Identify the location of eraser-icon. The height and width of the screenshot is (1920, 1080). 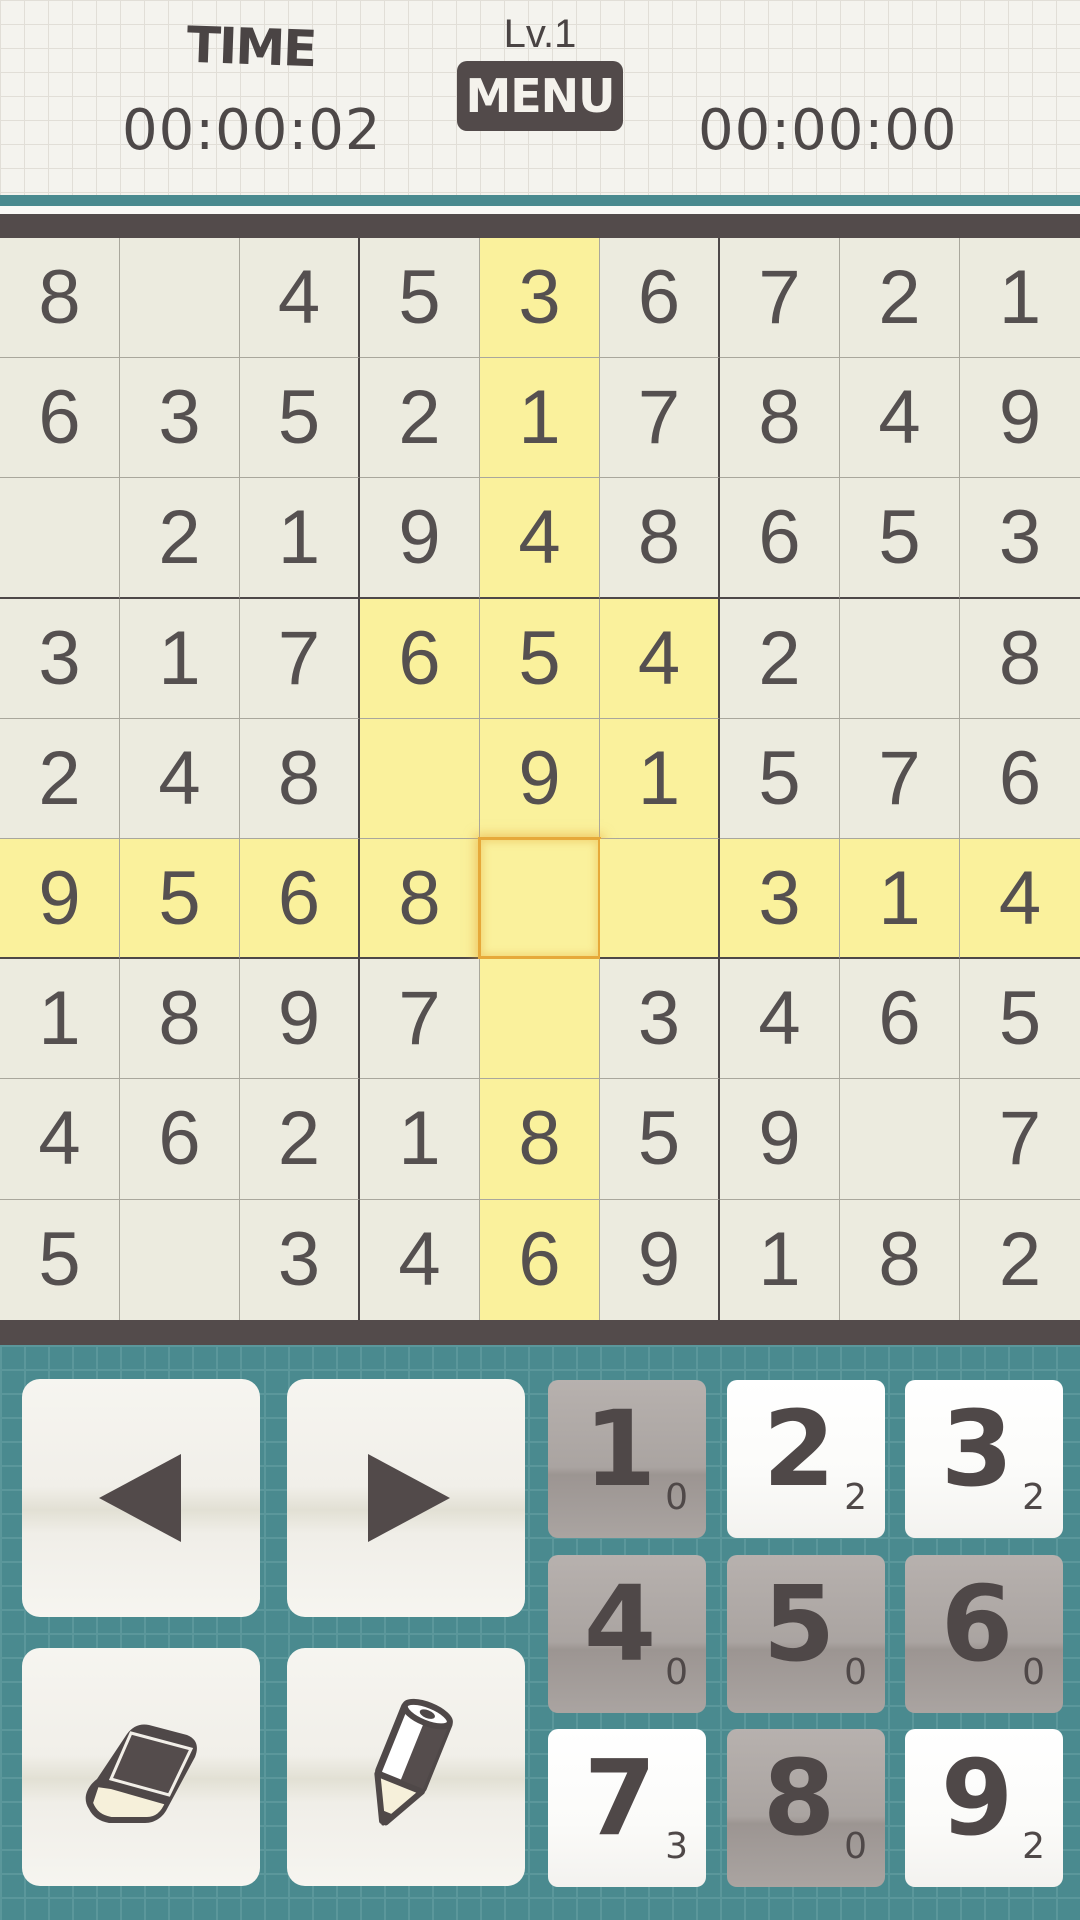
(141, 1773).